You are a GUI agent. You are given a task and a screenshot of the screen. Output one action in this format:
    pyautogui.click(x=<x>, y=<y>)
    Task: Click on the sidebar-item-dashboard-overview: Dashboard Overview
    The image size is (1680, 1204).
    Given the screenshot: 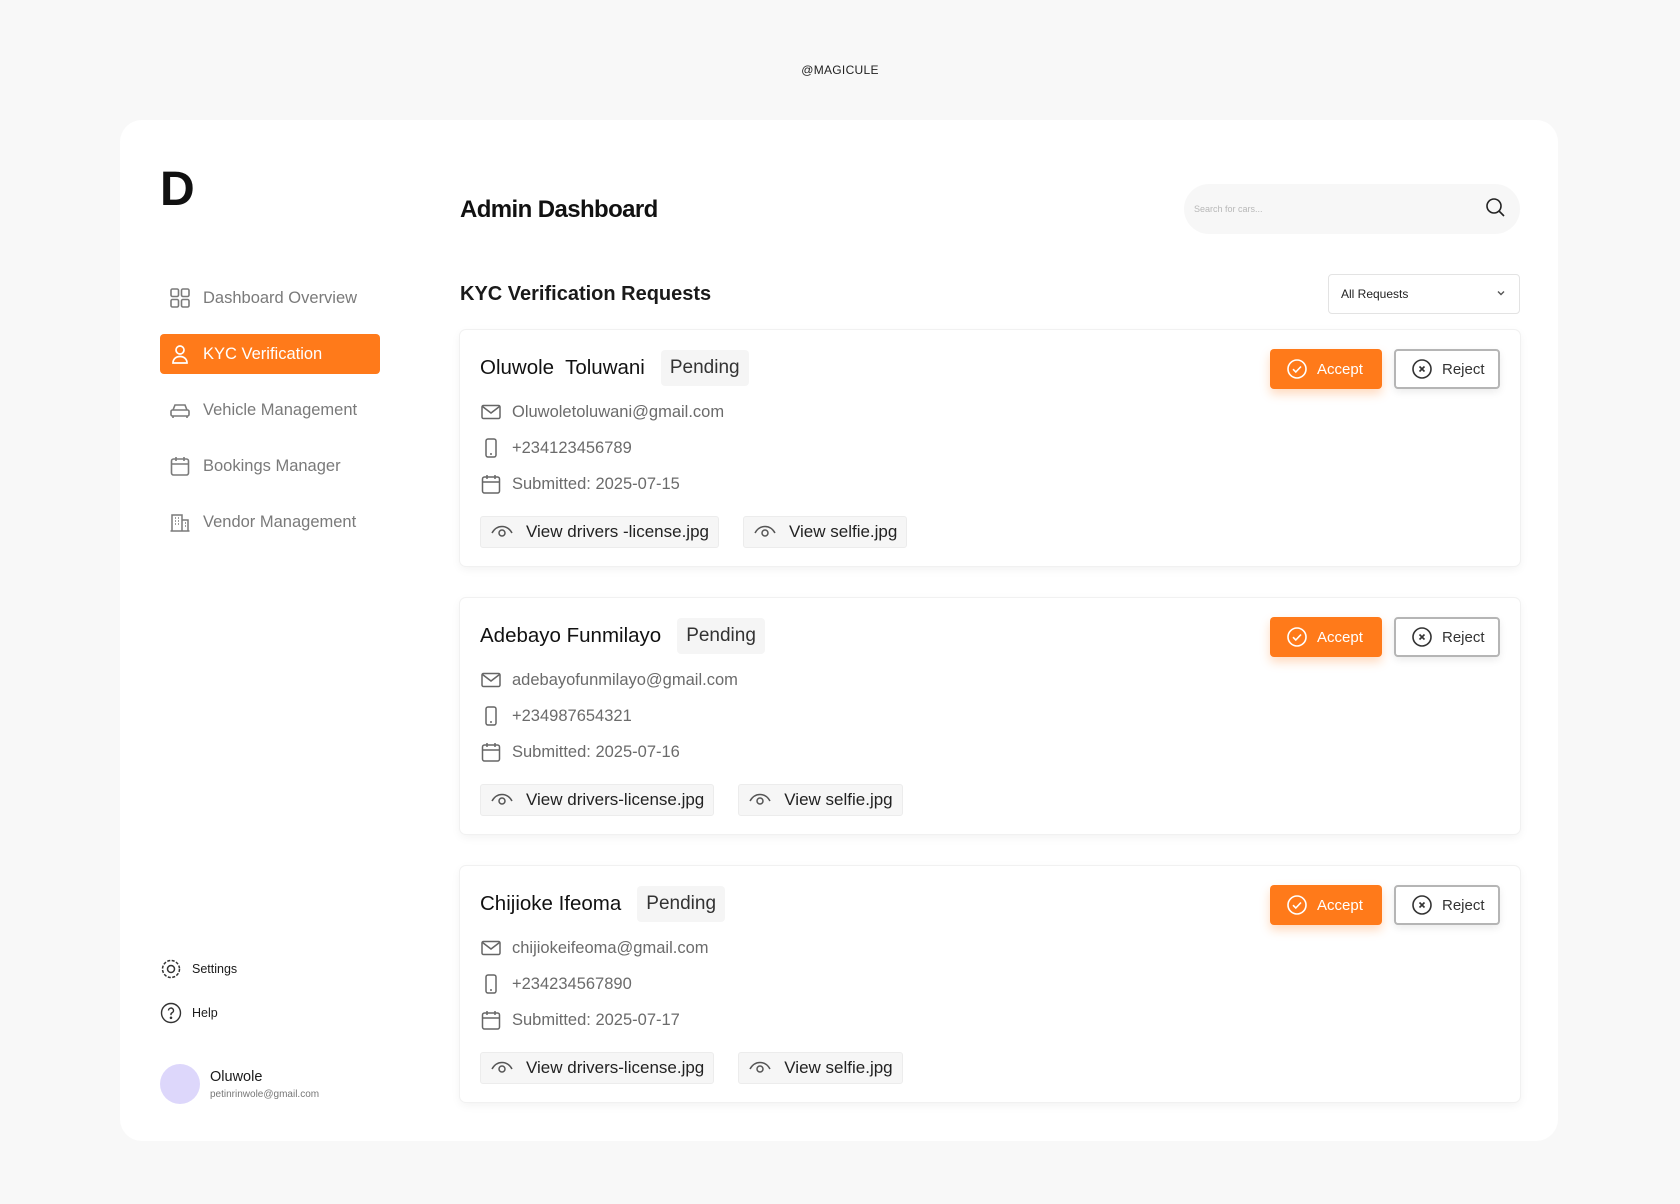 What is the action you would take?
    pyautogui.click(x=270, y=298)
    